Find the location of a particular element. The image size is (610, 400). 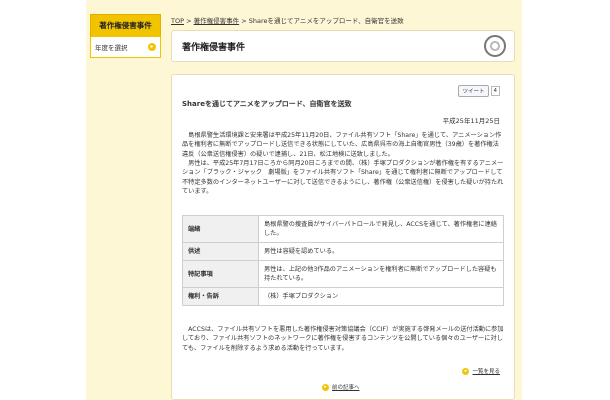

table-key: 端緒 is located at coordinates (220, 229).